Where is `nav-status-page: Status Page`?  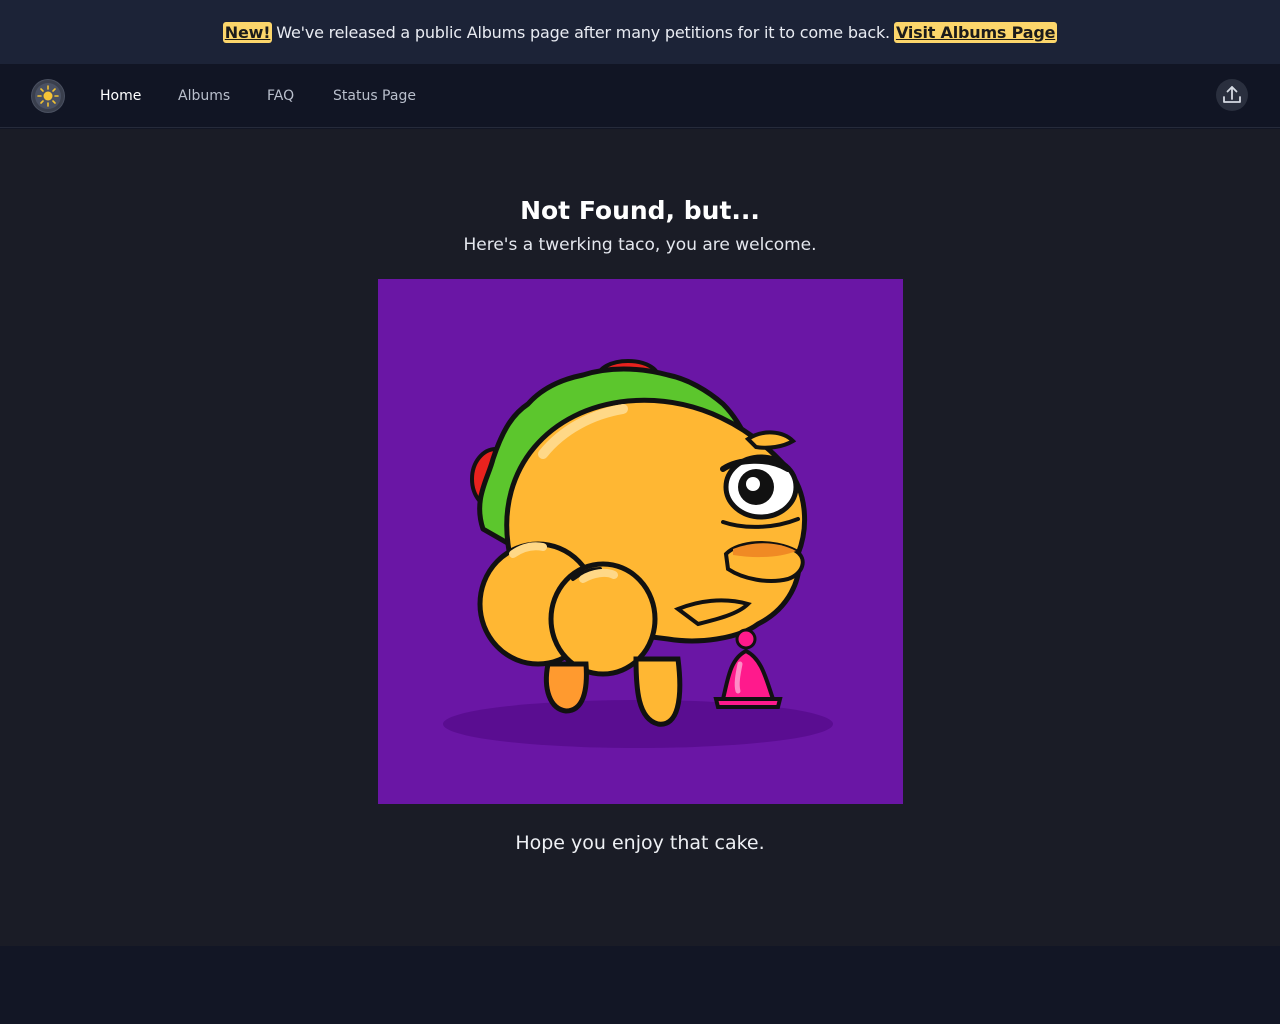
nav-status-page: Status Page is located at coordinates (374, 96).